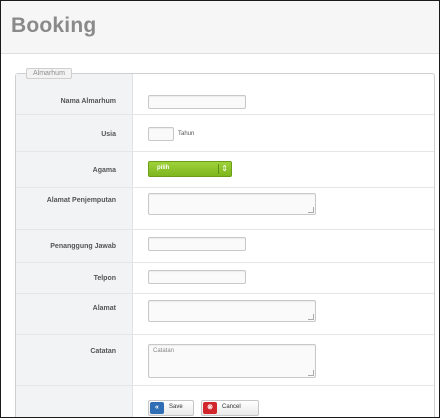  Describe the element at coordinates (176, 407) in the screenshot. I see `save-button-label: Save` at that location.